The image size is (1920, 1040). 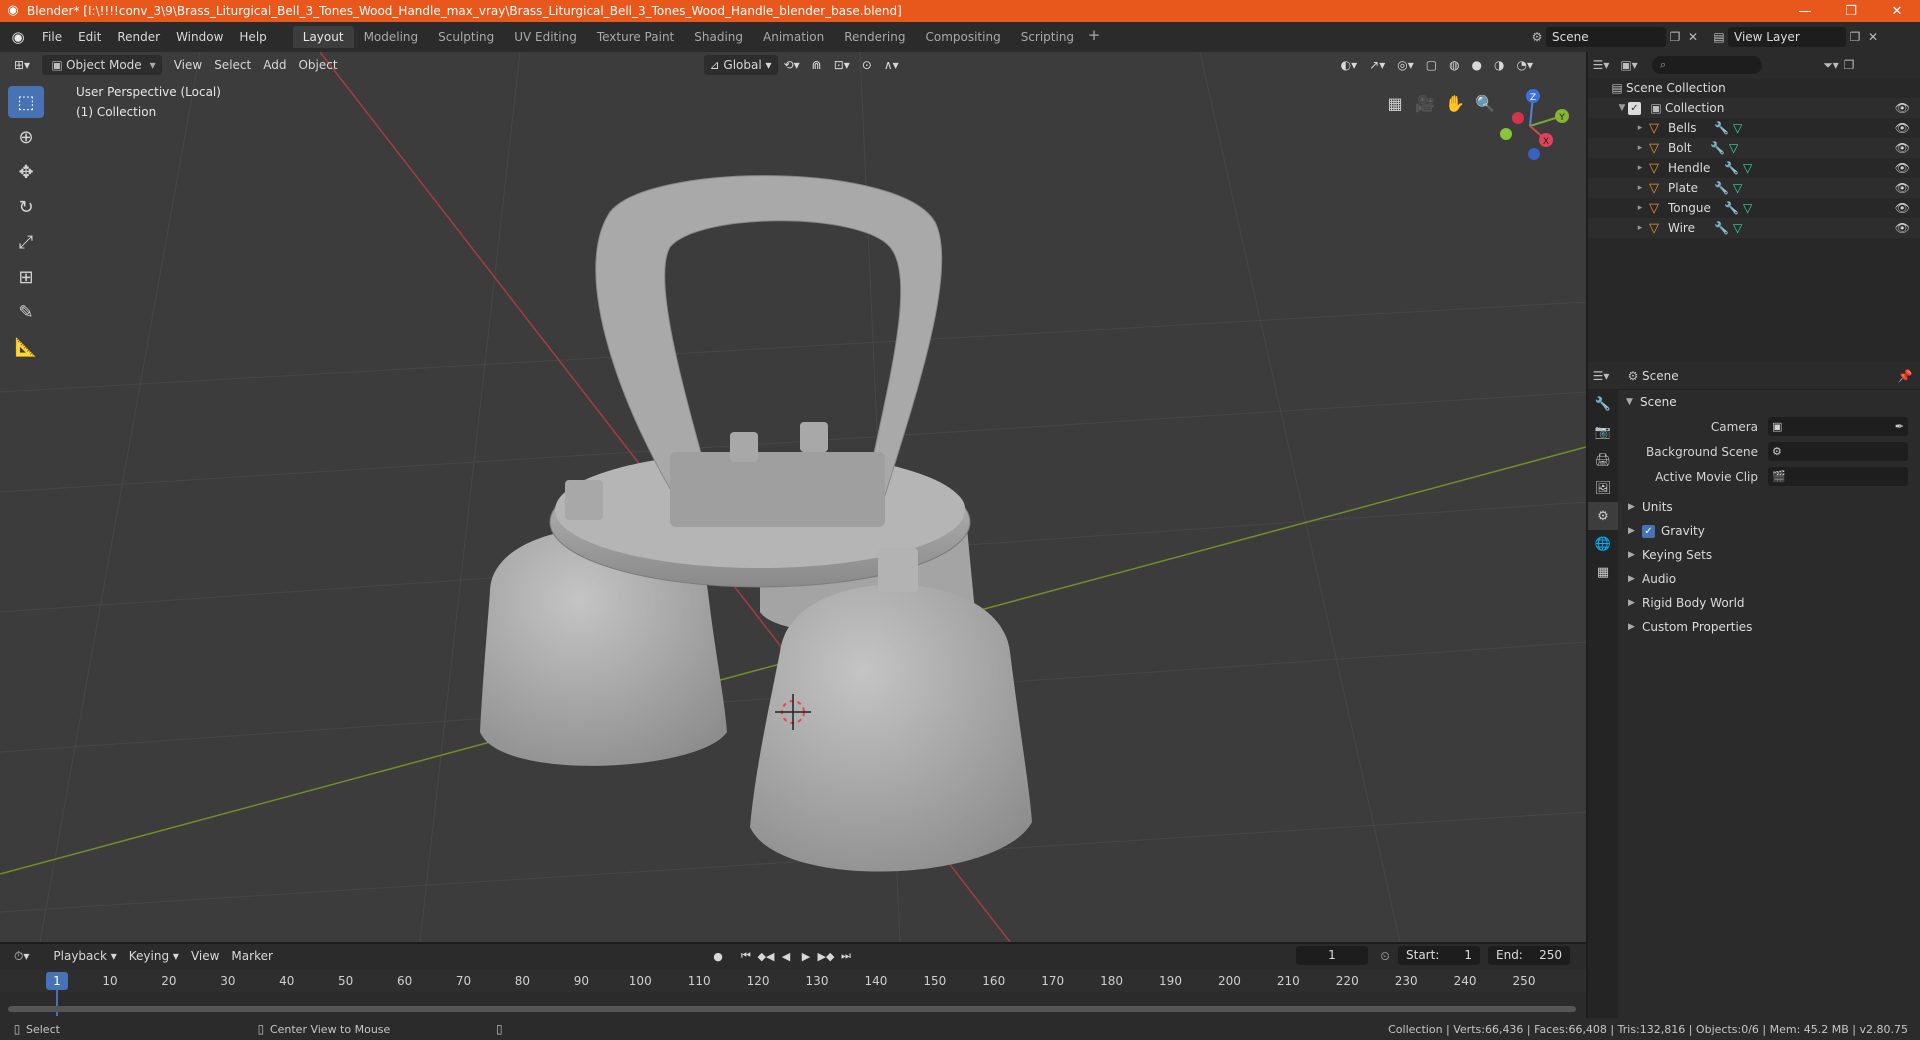 I want to click on pan-hand-icon: ✋, so click(x=1455, y=103).